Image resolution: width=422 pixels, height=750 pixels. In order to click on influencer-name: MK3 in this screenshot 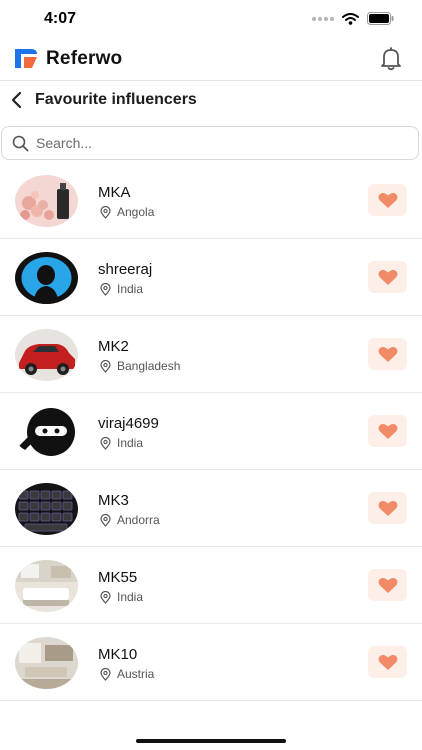, I will do `click(113, 500)`.